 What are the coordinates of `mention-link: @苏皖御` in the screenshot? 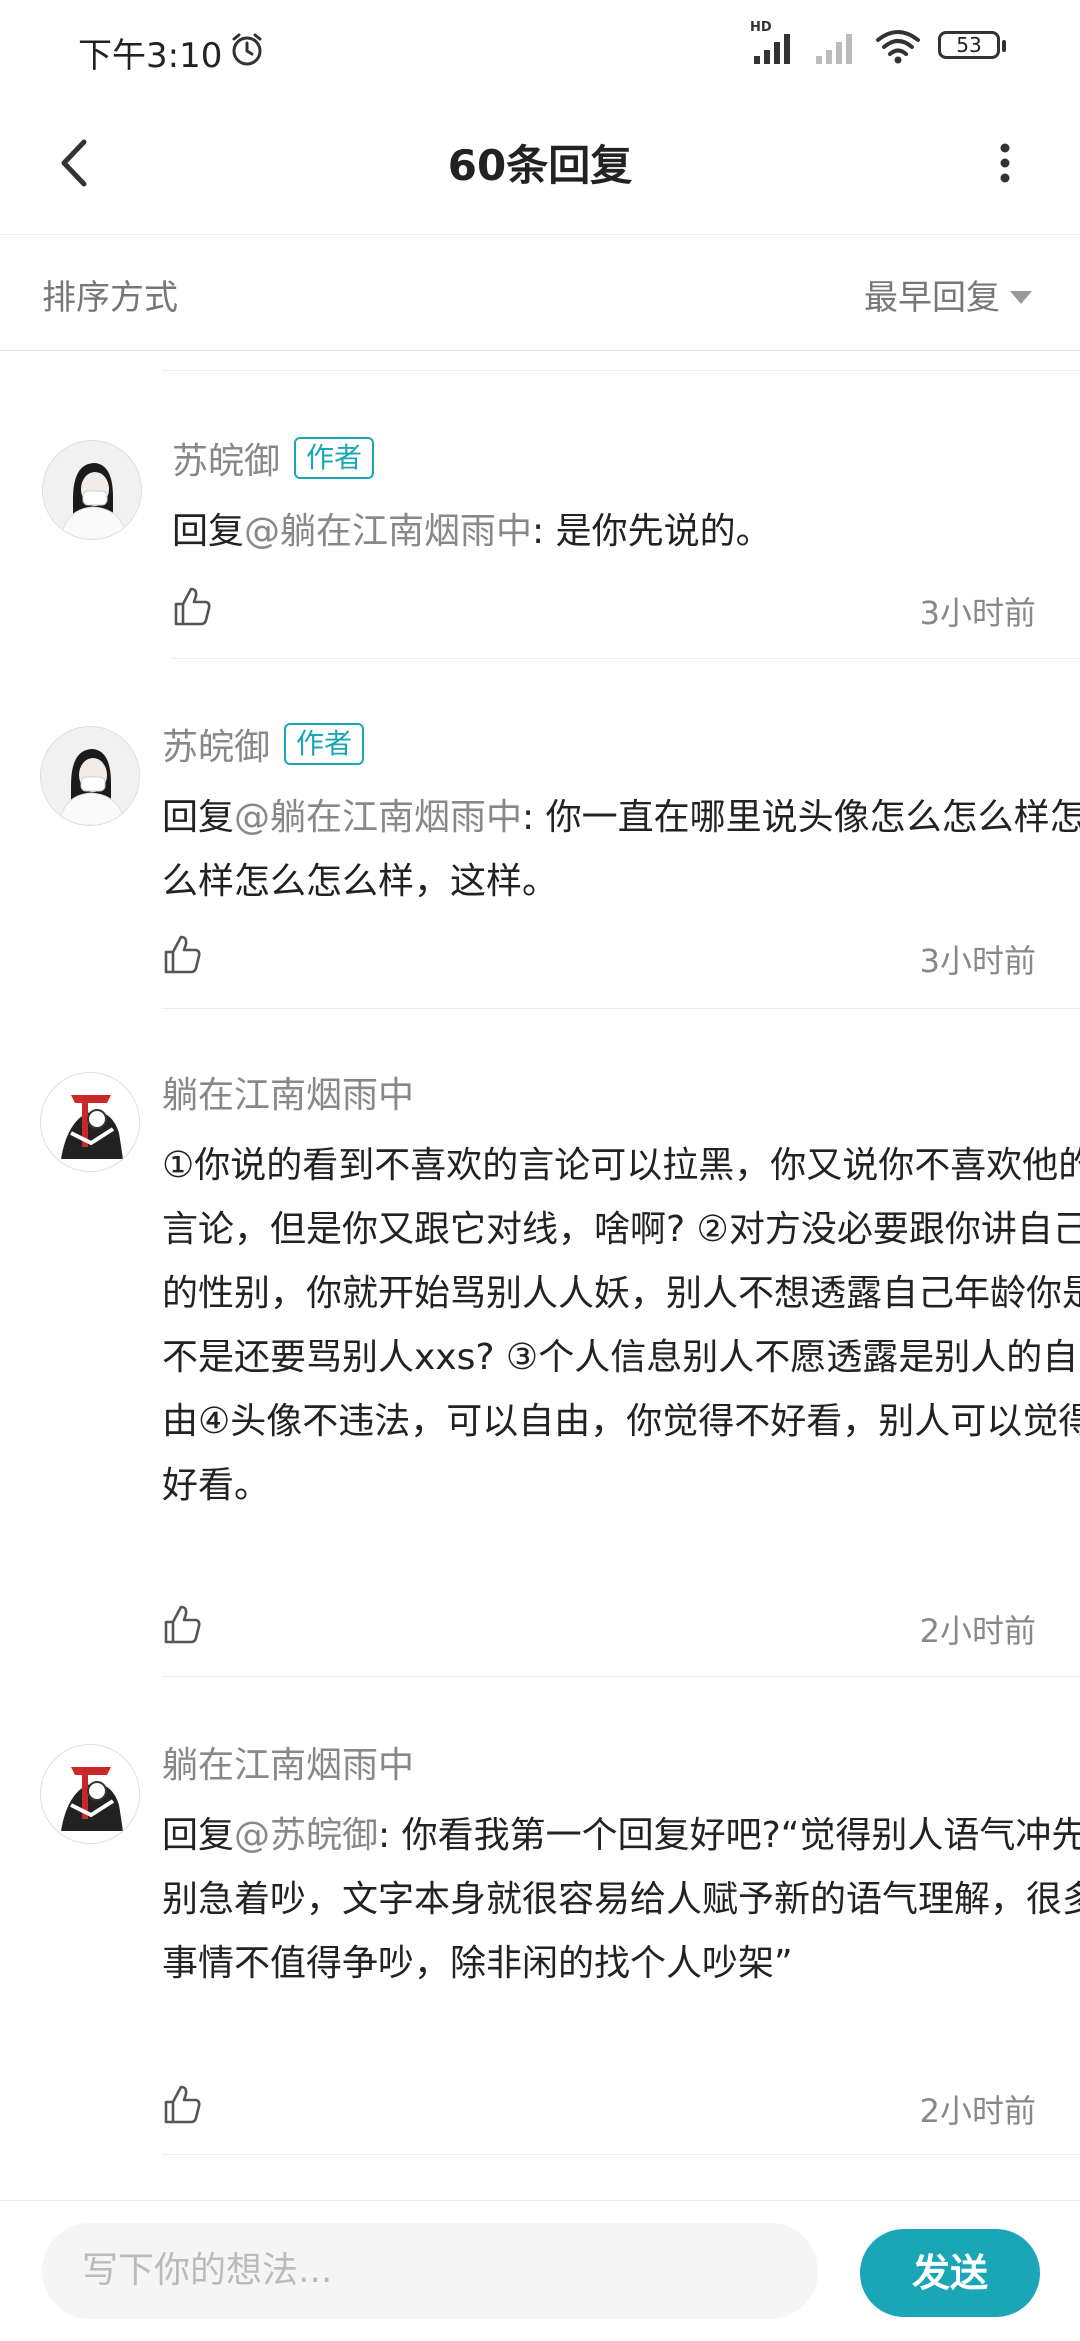 It's located at (306, 1835).